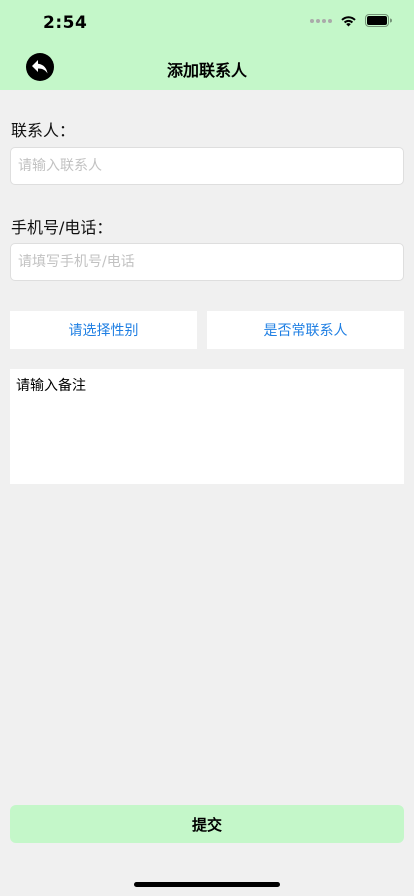 This screenshot has width=414, height=896. I want to click on contact-label: 联系人：, so click(43, 130).